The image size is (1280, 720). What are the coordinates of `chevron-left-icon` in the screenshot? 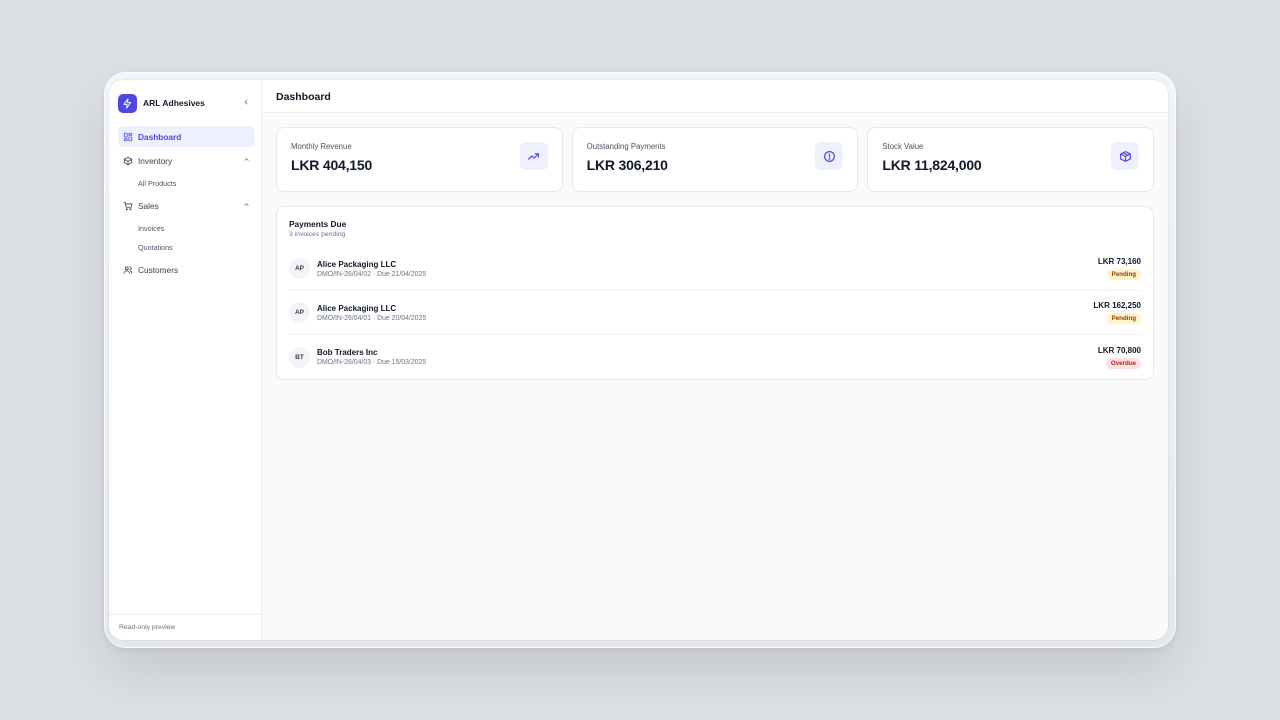 It's located at (246, 101).